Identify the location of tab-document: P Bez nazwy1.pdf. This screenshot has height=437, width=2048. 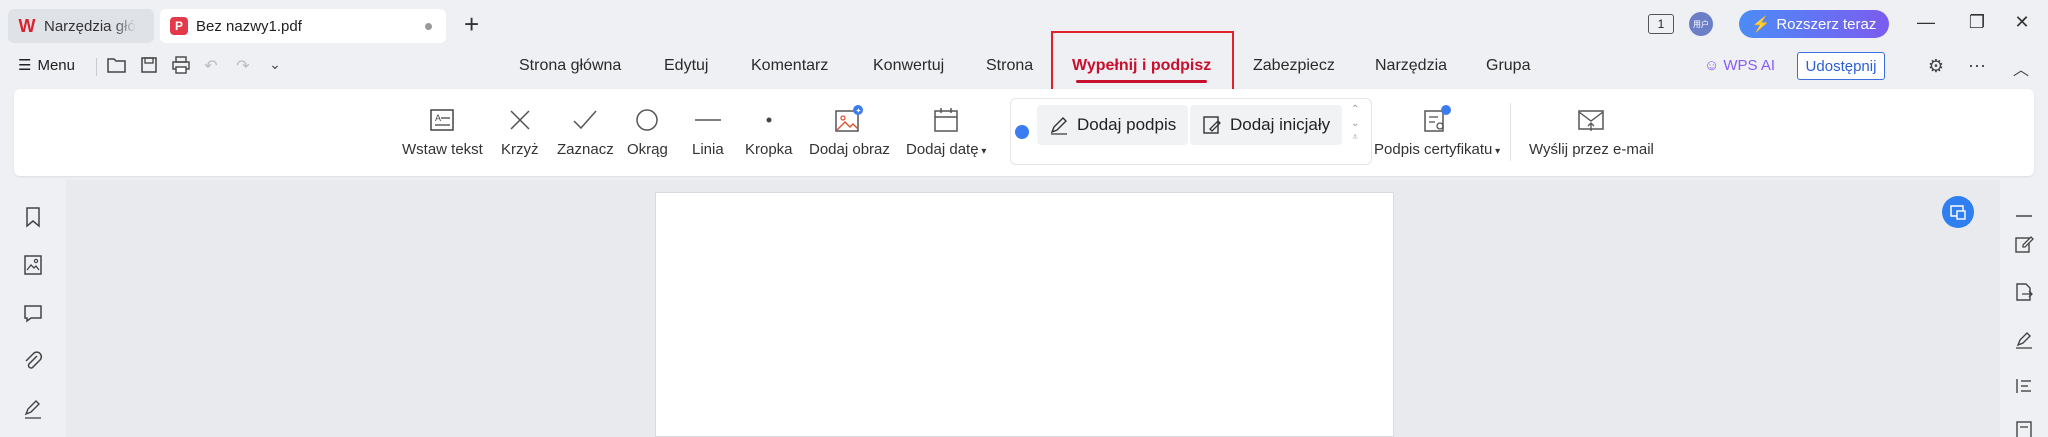
(303, 26).